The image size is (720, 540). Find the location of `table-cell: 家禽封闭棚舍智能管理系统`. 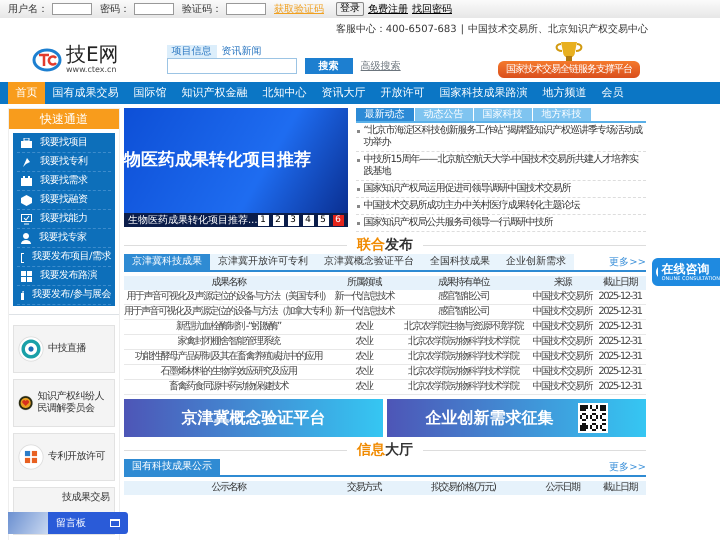

table-cell: 家禽封闭棚舍智能管理系统 is located at coordinates (228, 342).